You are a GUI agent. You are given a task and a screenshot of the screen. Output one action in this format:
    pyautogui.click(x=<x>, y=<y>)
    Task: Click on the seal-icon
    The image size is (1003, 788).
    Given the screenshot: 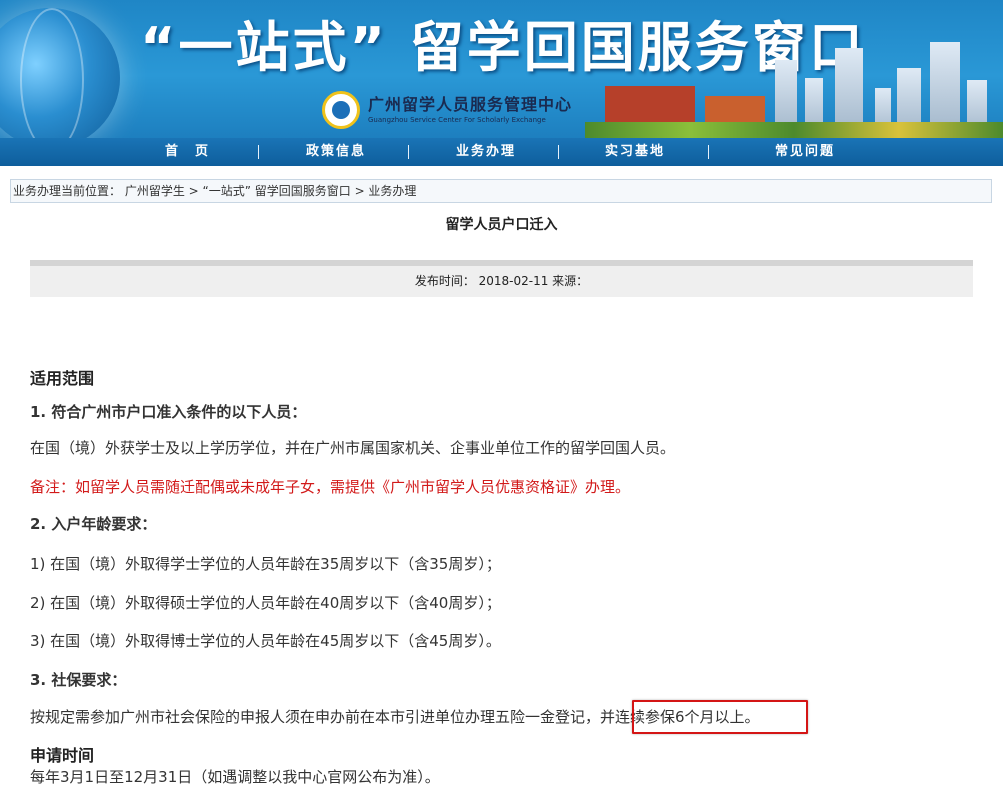 What is the action you would take?
    pyautogui.click(x=341, y=110)
    